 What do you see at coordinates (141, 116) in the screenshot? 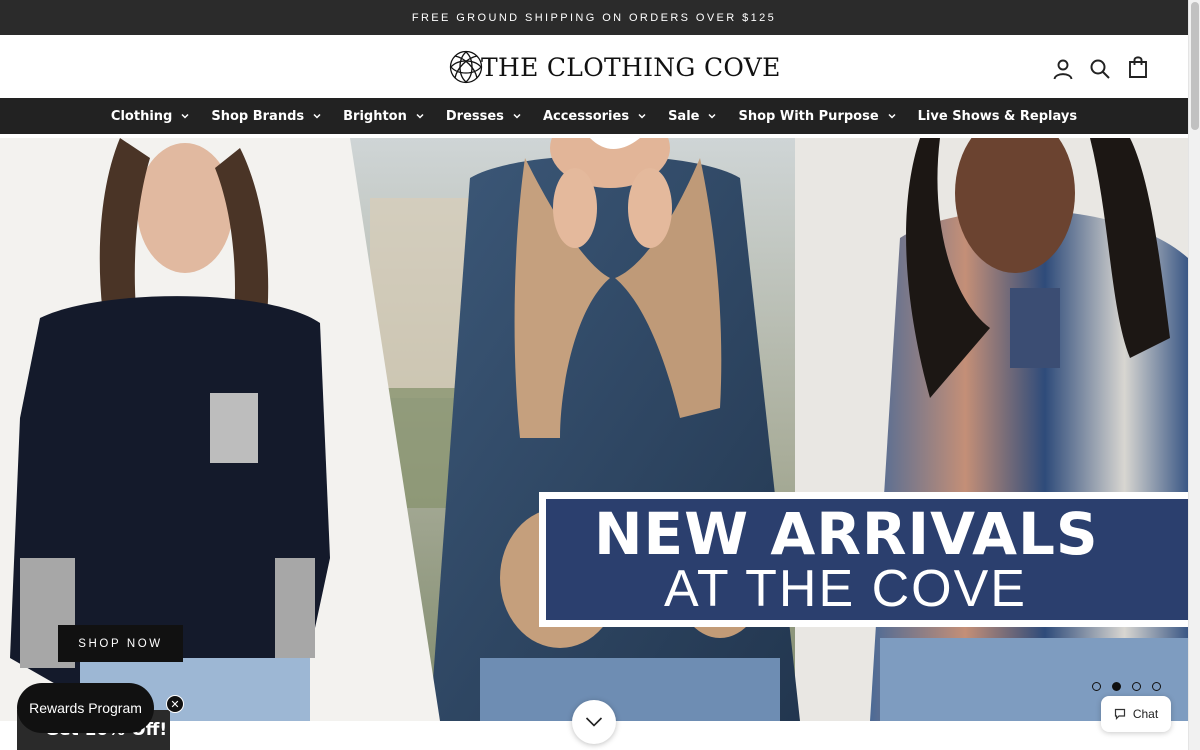
I see `nav-item-label: Clothing` at bounding box center [141, 116].